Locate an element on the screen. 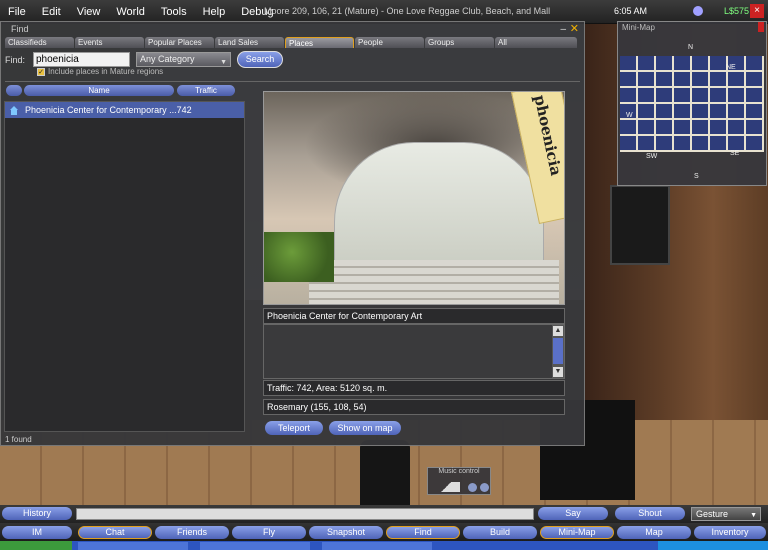 Image resolution: width=768 pixels, height=550 pixels. minimize-icon: – is located at coordinates (563, 29).